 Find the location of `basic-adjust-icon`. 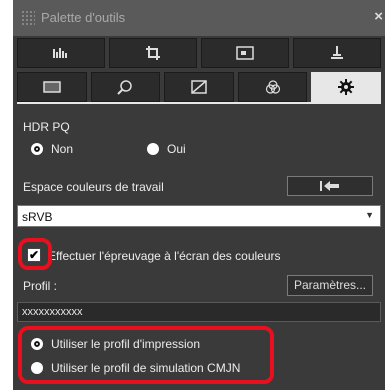

basic-adjust-icon is located at coordinates (52, 87).